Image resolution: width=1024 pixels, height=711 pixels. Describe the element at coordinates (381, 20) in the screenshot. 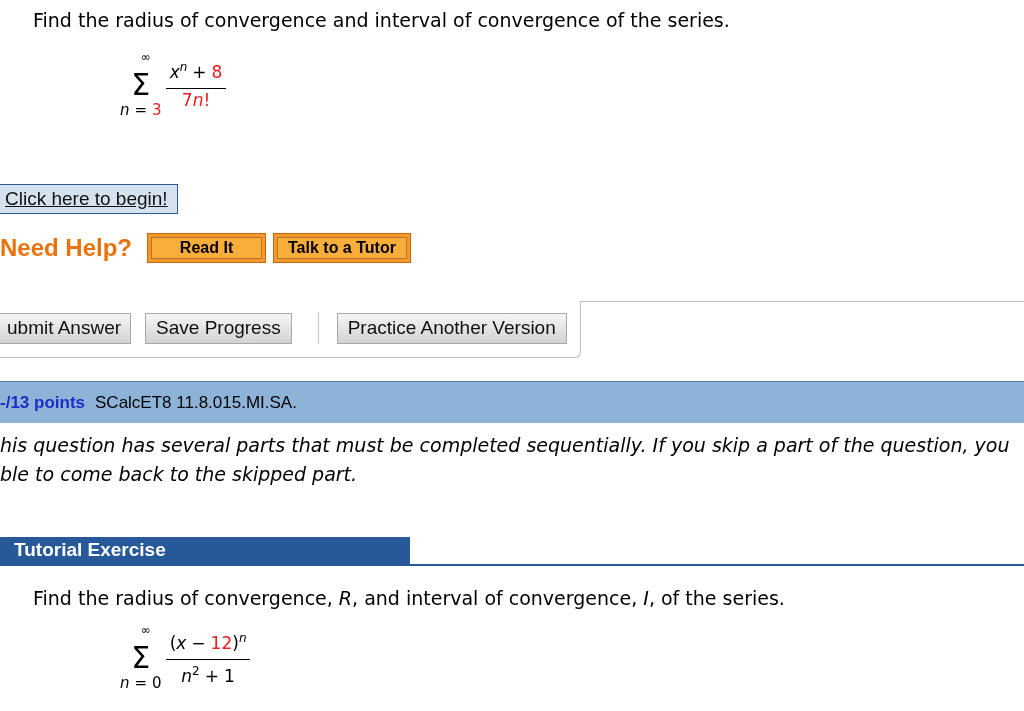

I see `question-prompt: Find the radius of convergence and interval of convergence of the series.` at that location.